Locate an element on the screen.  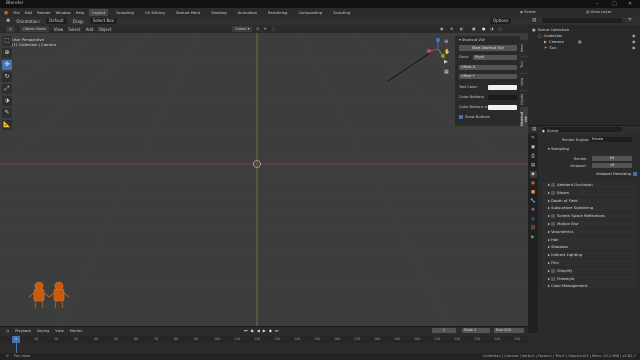
tab-animation: Animation is located at coordinates (247, 12).